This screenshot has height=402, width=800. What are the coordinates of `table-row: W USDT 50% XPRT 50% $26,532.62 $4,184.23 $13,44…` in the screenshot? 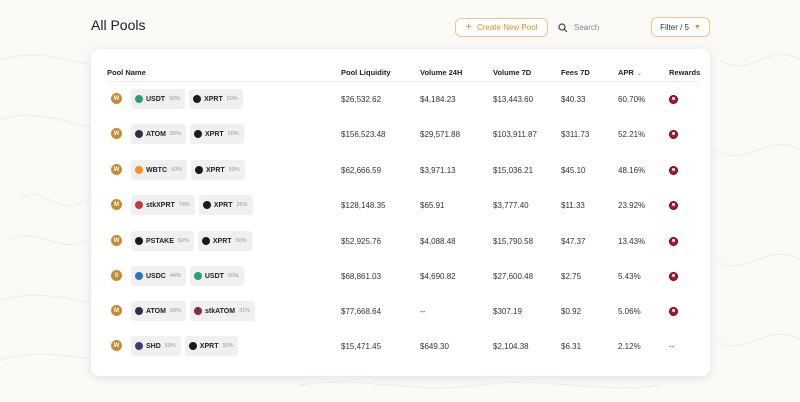 It's located at (400, 99).